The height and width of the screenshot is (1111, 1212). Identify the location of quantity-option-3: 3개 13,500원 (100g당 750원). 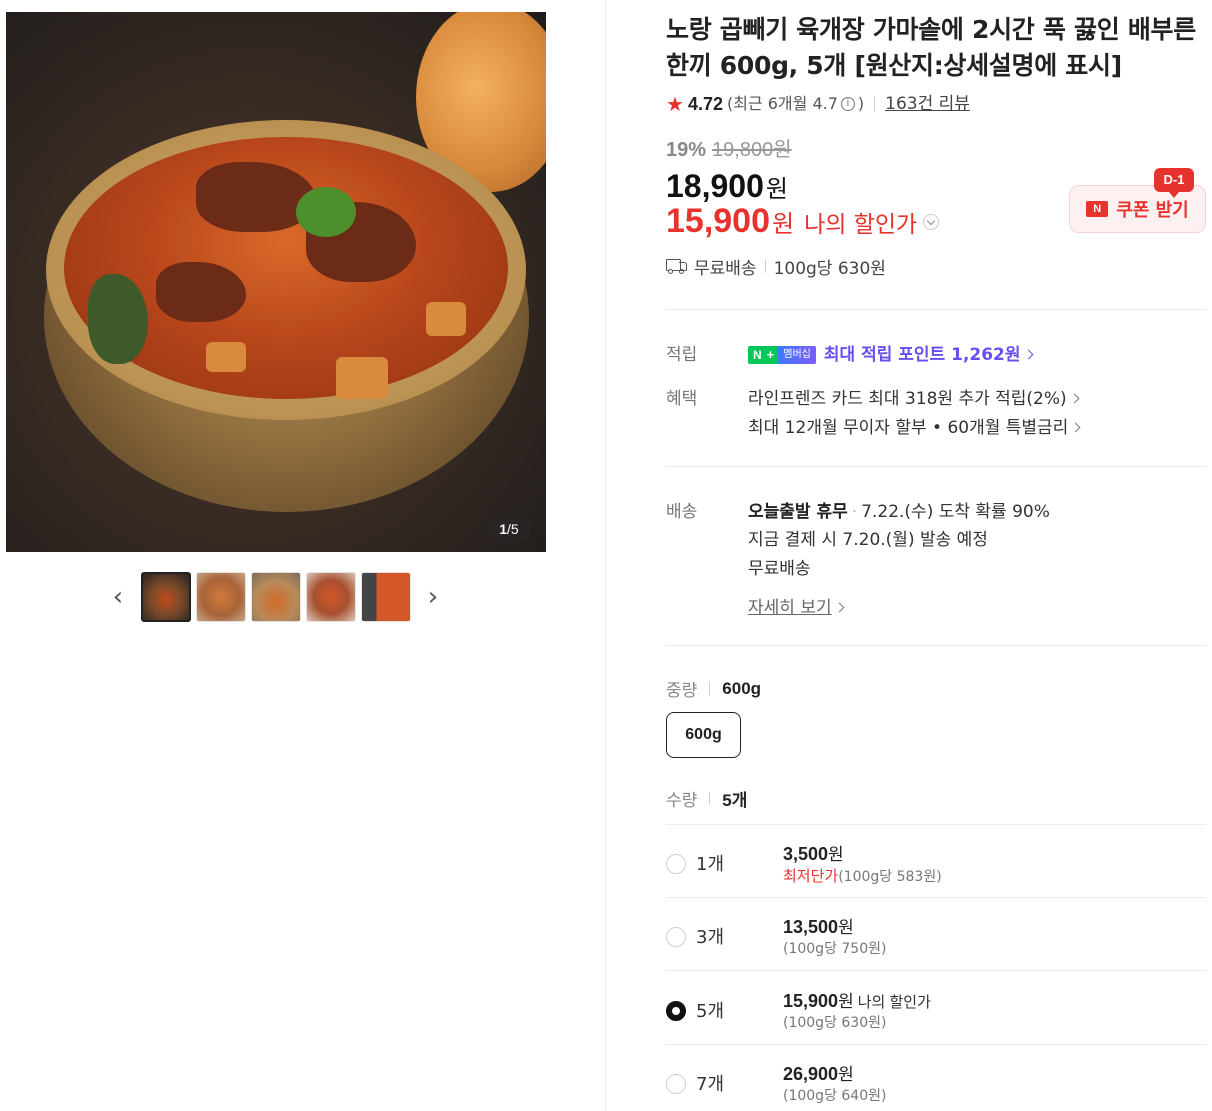
(936, 935).